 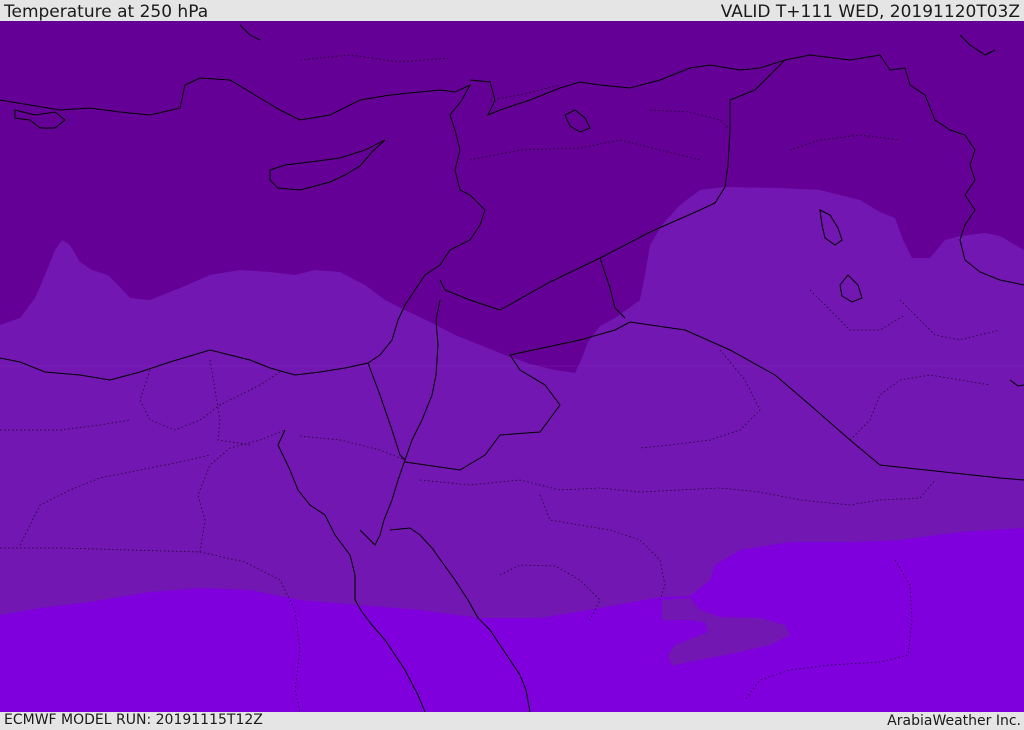 I want to click on model-run: ECMWF MODEL RUN: 20191115T12Z, so click(x=133, y=720).